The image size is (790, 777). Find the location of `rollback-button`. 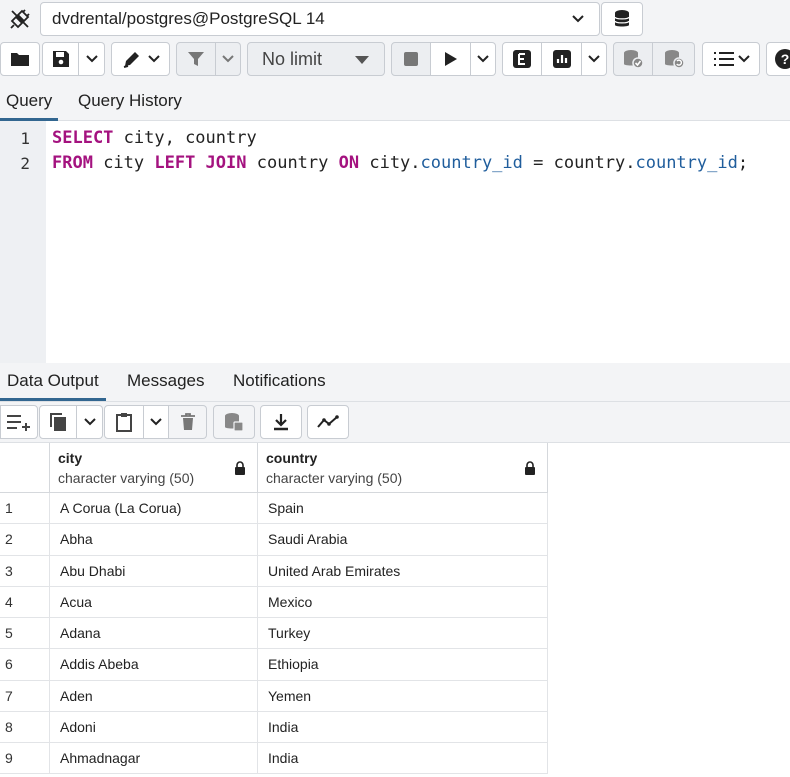

rollback-button is located at coordinates (674, 59).